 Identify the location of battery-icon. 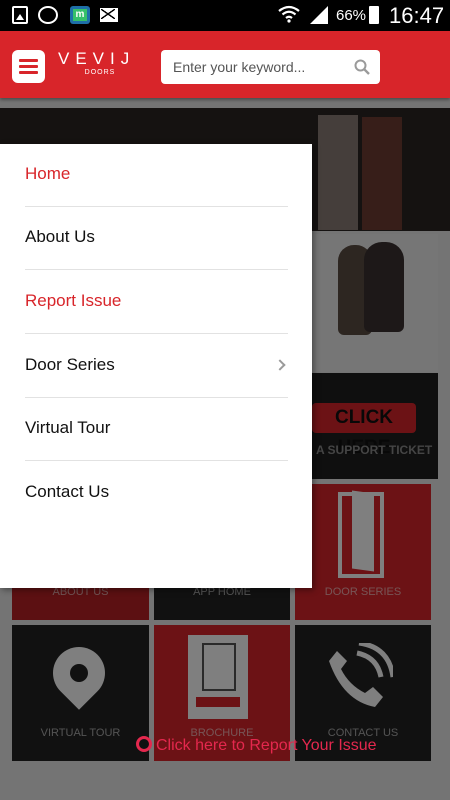
(374, 15).